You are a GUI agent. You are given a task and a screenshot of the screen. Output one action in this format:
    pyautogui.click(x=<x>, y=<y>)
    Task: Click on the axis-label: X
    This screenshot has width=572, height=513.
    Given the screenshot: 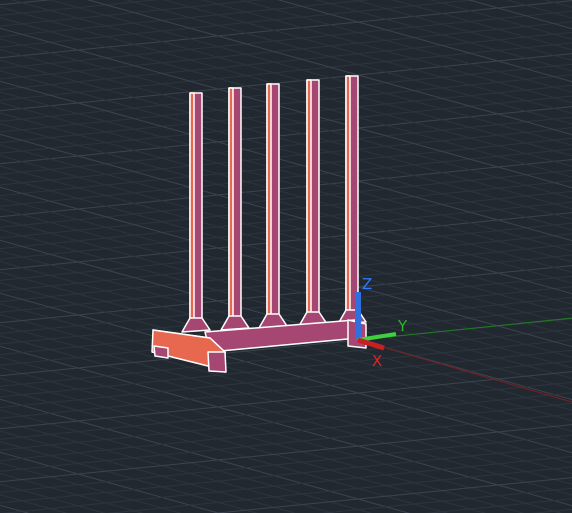 What is the action you would take?
    pyautogui.click(x=377, y=361)
    